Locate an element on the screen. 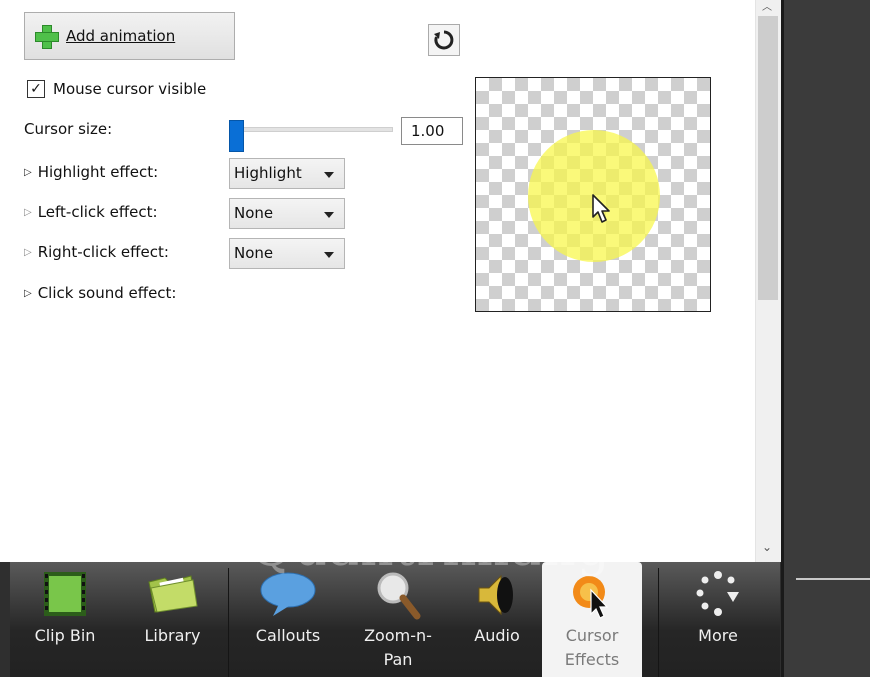  speaker-icon is located at coordinates (495, 595).